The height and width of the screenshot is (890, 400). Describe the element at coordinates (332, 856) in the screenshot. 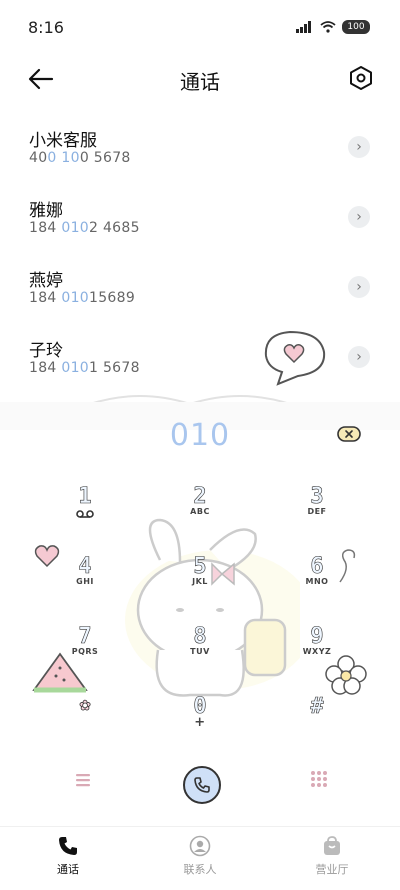

I see `tab-service-hall: 营业厅` at that location.